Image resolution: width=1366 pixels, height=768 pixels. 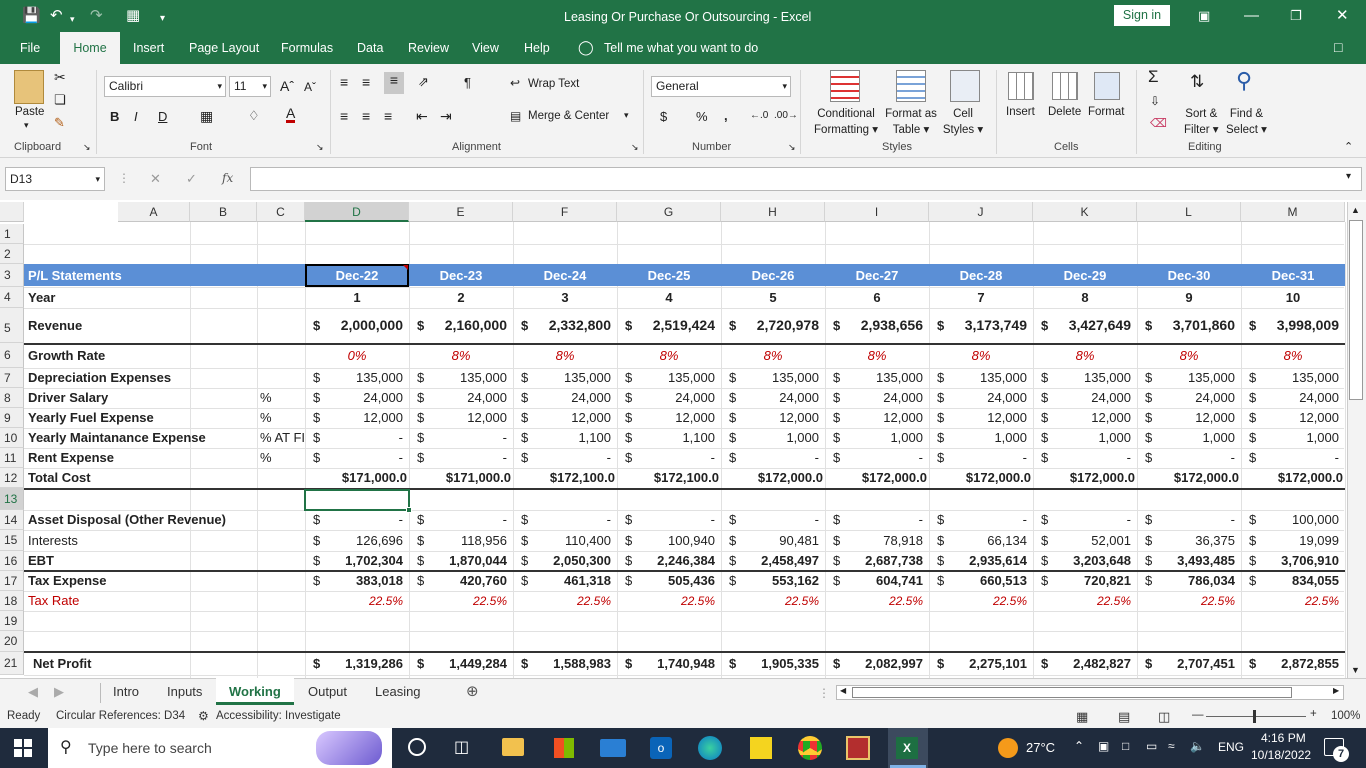 What do you see at coordinates (423, 82) in the screenshot?
I see `orientation-icon: ⇗` at bounding box center [423, 82].